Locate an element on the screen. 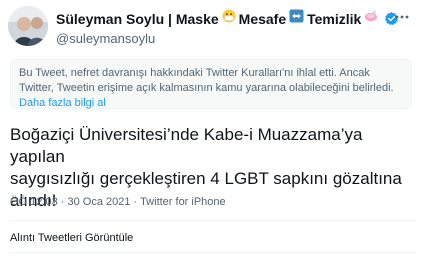  learn-more-link: Daha fazla bilgi al is located at coordinates (62, 103).